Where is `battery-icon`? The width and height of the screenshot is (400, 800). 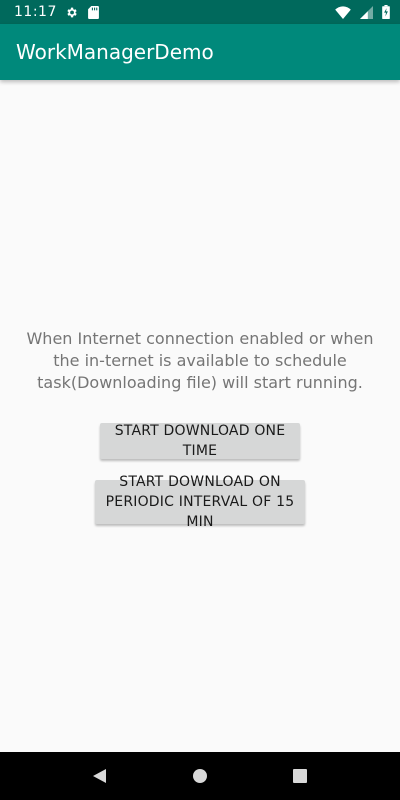 battery-icon is located at coordinates (385, 12).